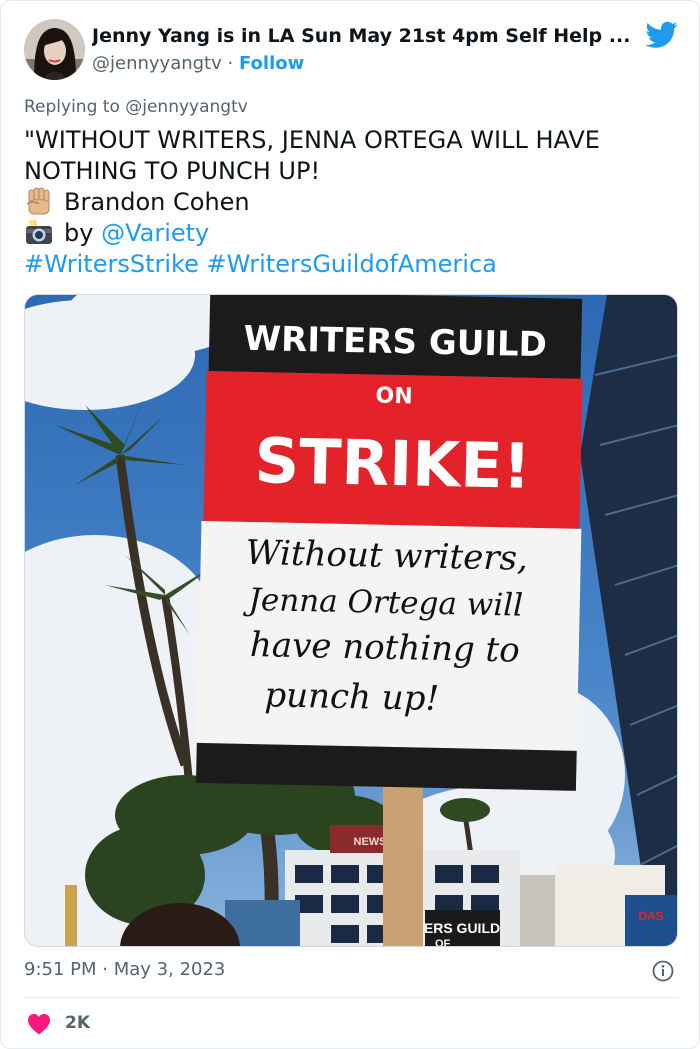  I want to click on like-count: 2K, so click(77, 1023).